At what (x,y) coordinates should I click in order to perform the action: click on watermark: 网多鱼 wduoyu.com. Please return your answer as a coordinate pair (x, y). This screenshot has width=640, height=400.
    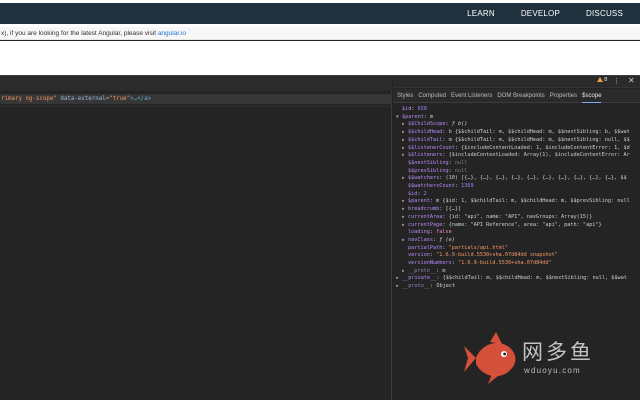
    Looking at the image, I should click on (547, 360).